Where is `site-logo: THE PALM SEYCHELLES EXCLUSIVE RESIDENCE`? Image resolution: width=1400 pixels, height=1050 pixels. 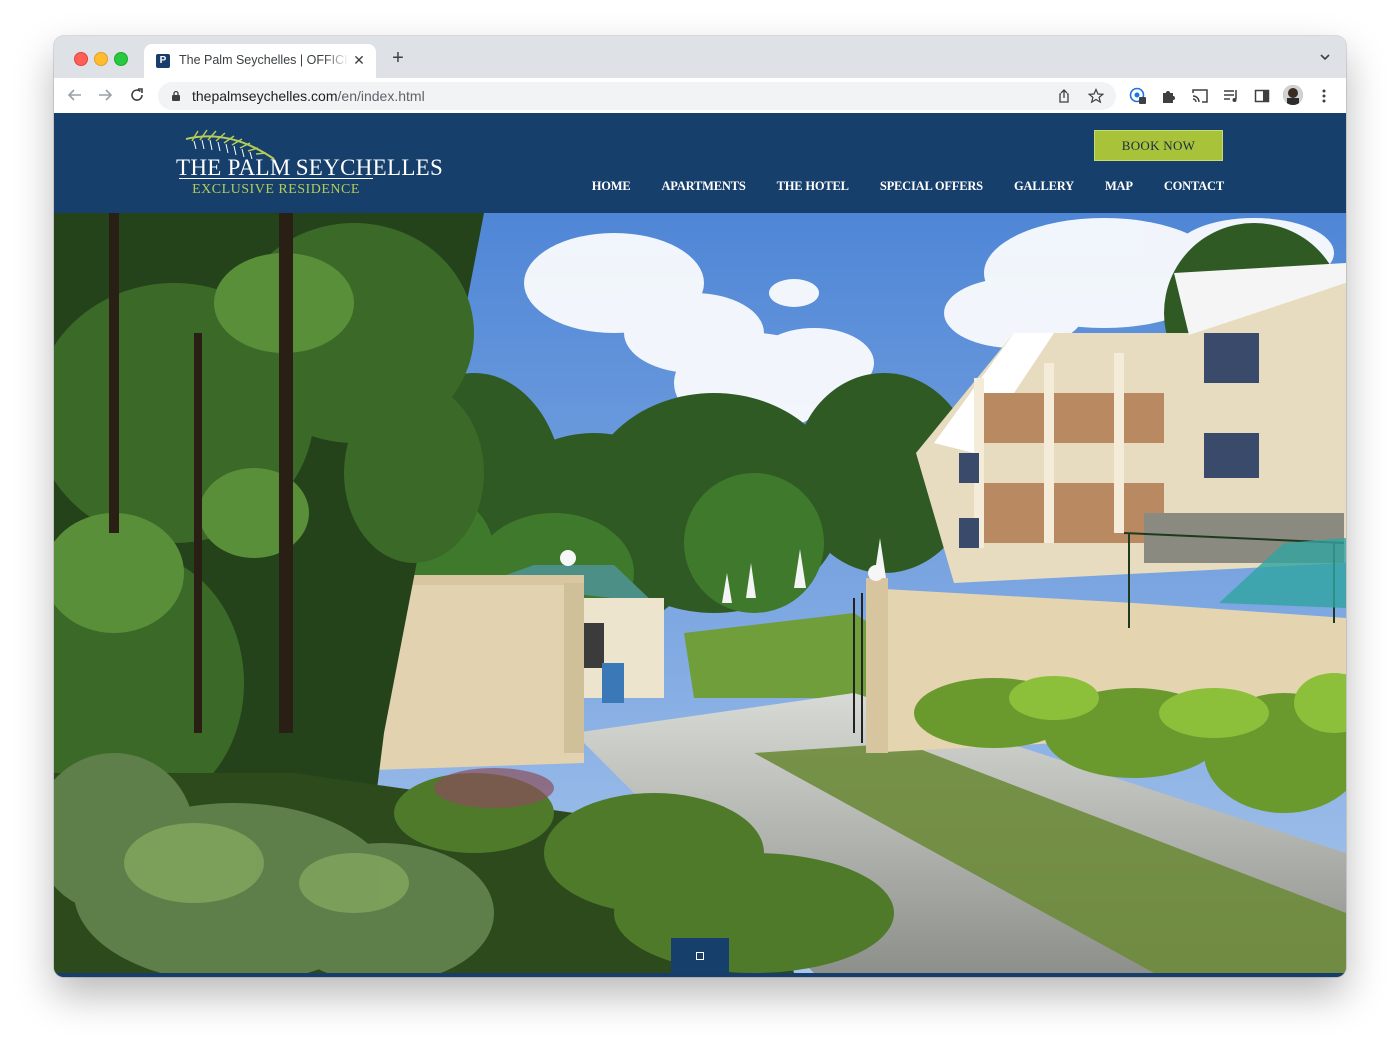 site-logo: THE PALM SEYCHELLES EXCLUSIVE RESIDENCE is located at coordinates (309, 165).